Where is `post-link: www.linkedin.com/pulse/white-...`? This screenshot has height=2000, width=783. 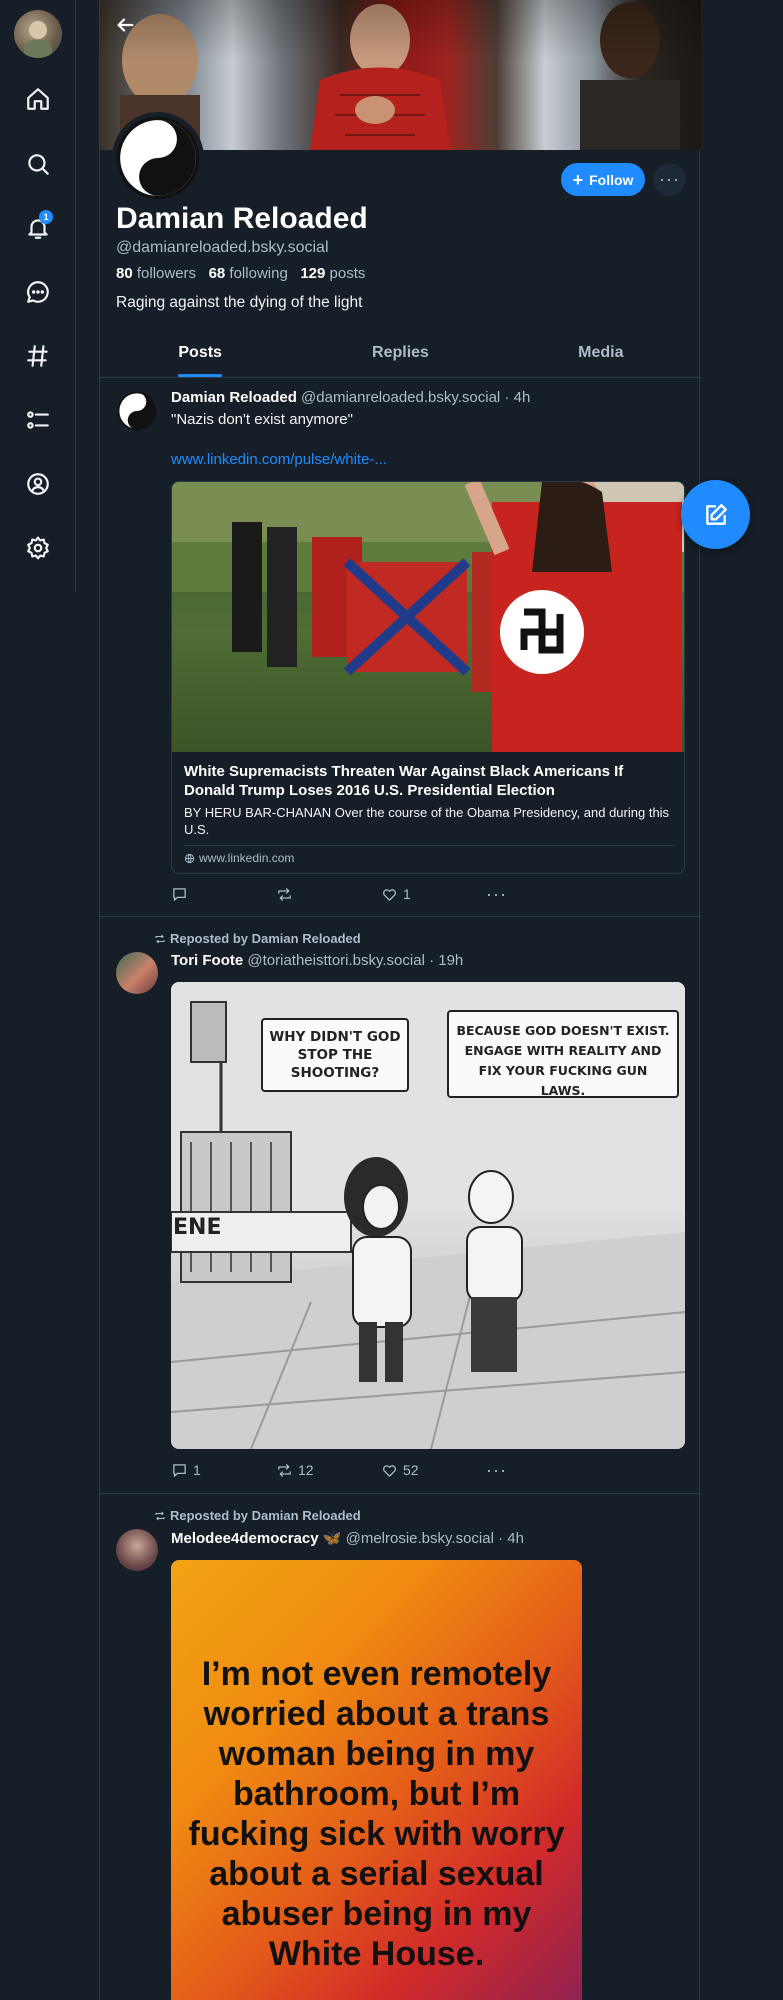 post-link: www.linkedin.com/pulse/white-... is located at coordinates (279, 459).